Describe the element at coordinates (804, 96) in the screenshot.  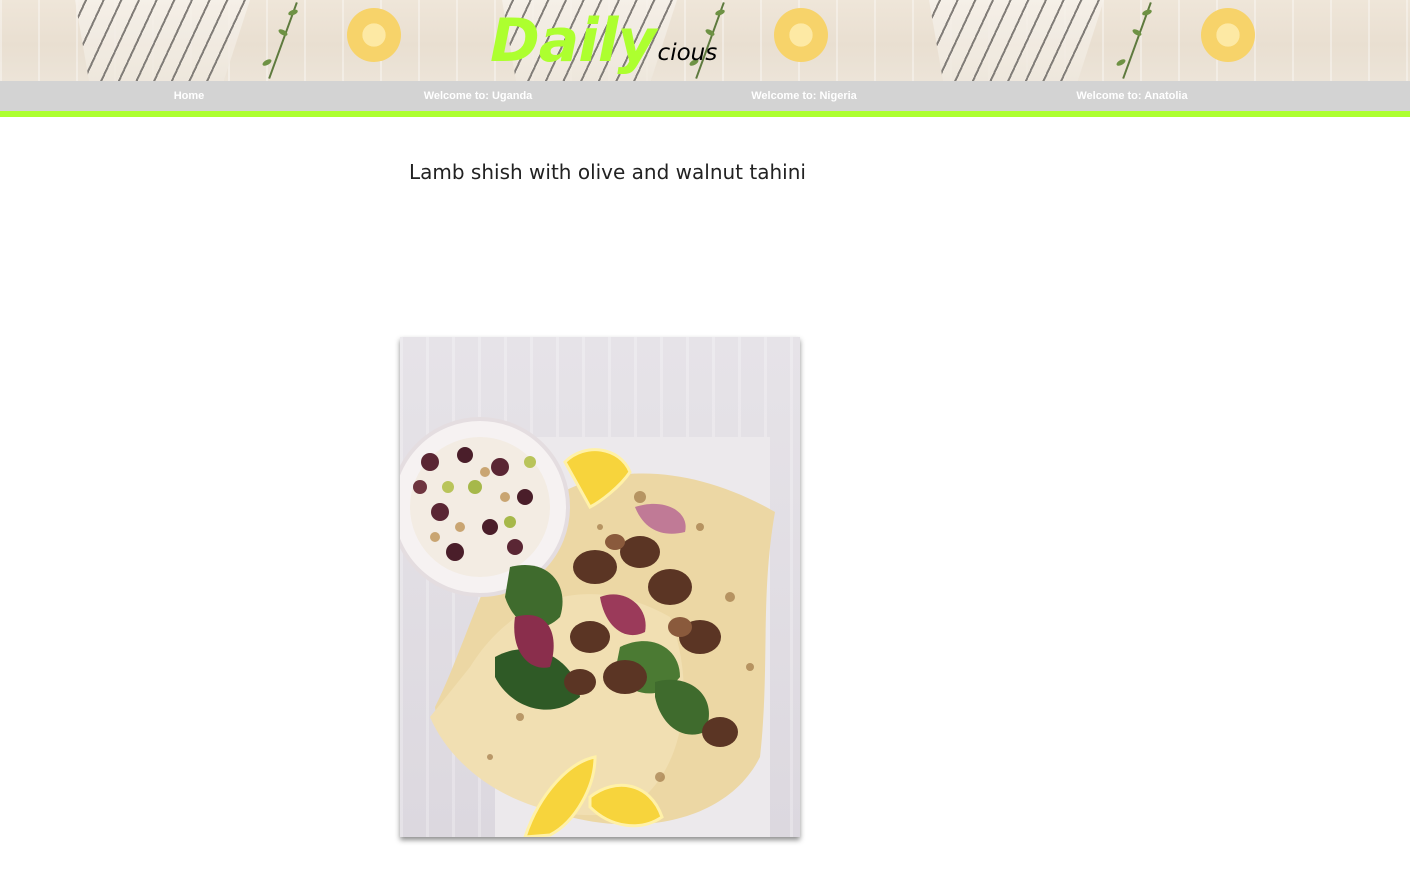
I see `nav-link-nigeria: Welcome to: Nigeria` at that location.